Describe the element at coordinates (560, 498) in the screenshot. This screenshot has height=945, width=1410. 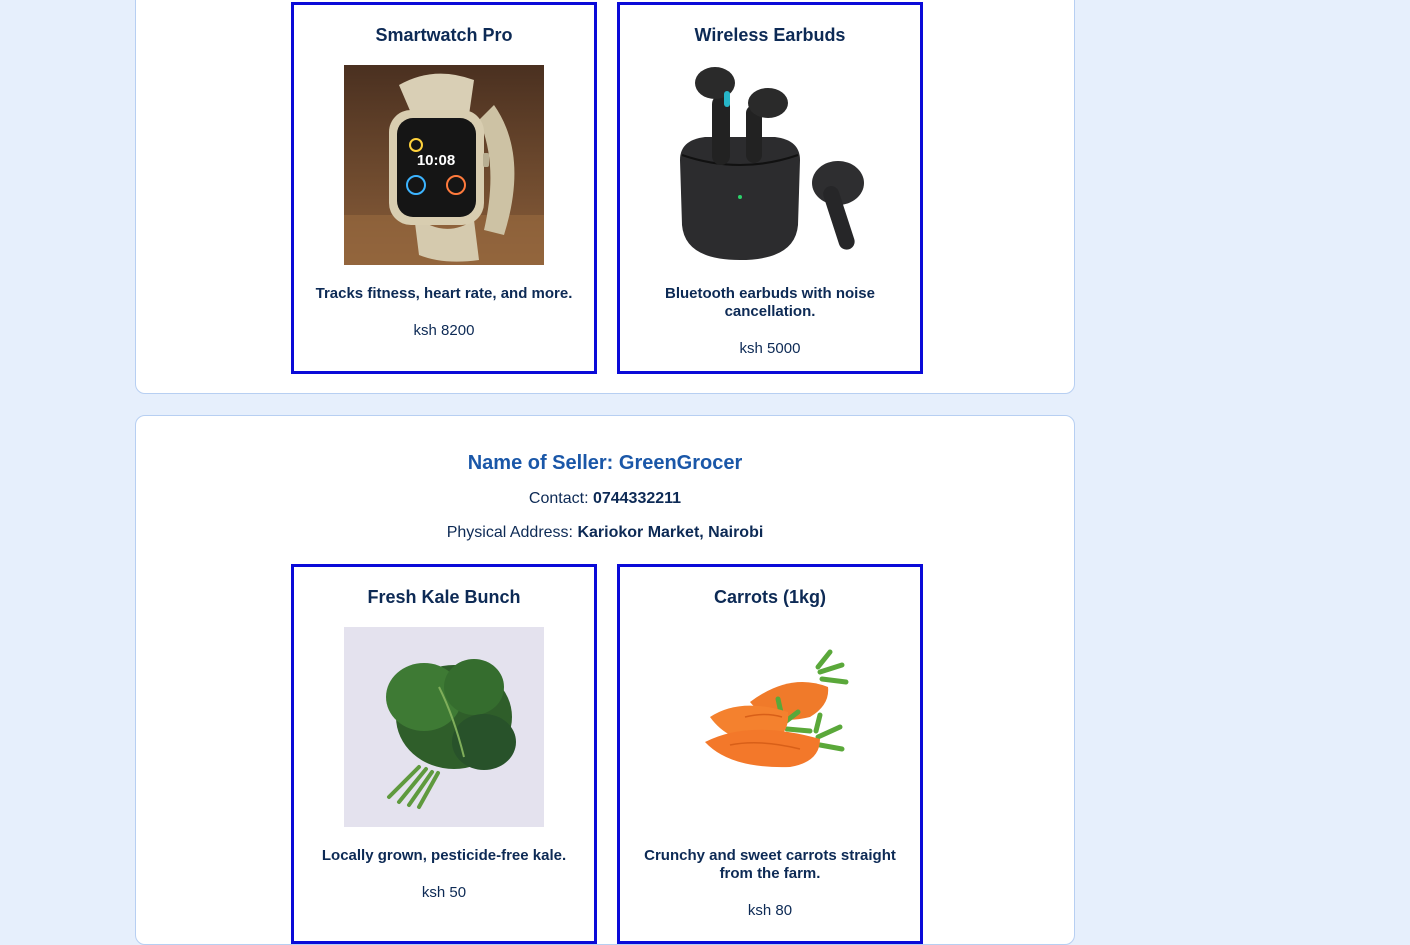
I see `contact-label: Contact:` at that location.